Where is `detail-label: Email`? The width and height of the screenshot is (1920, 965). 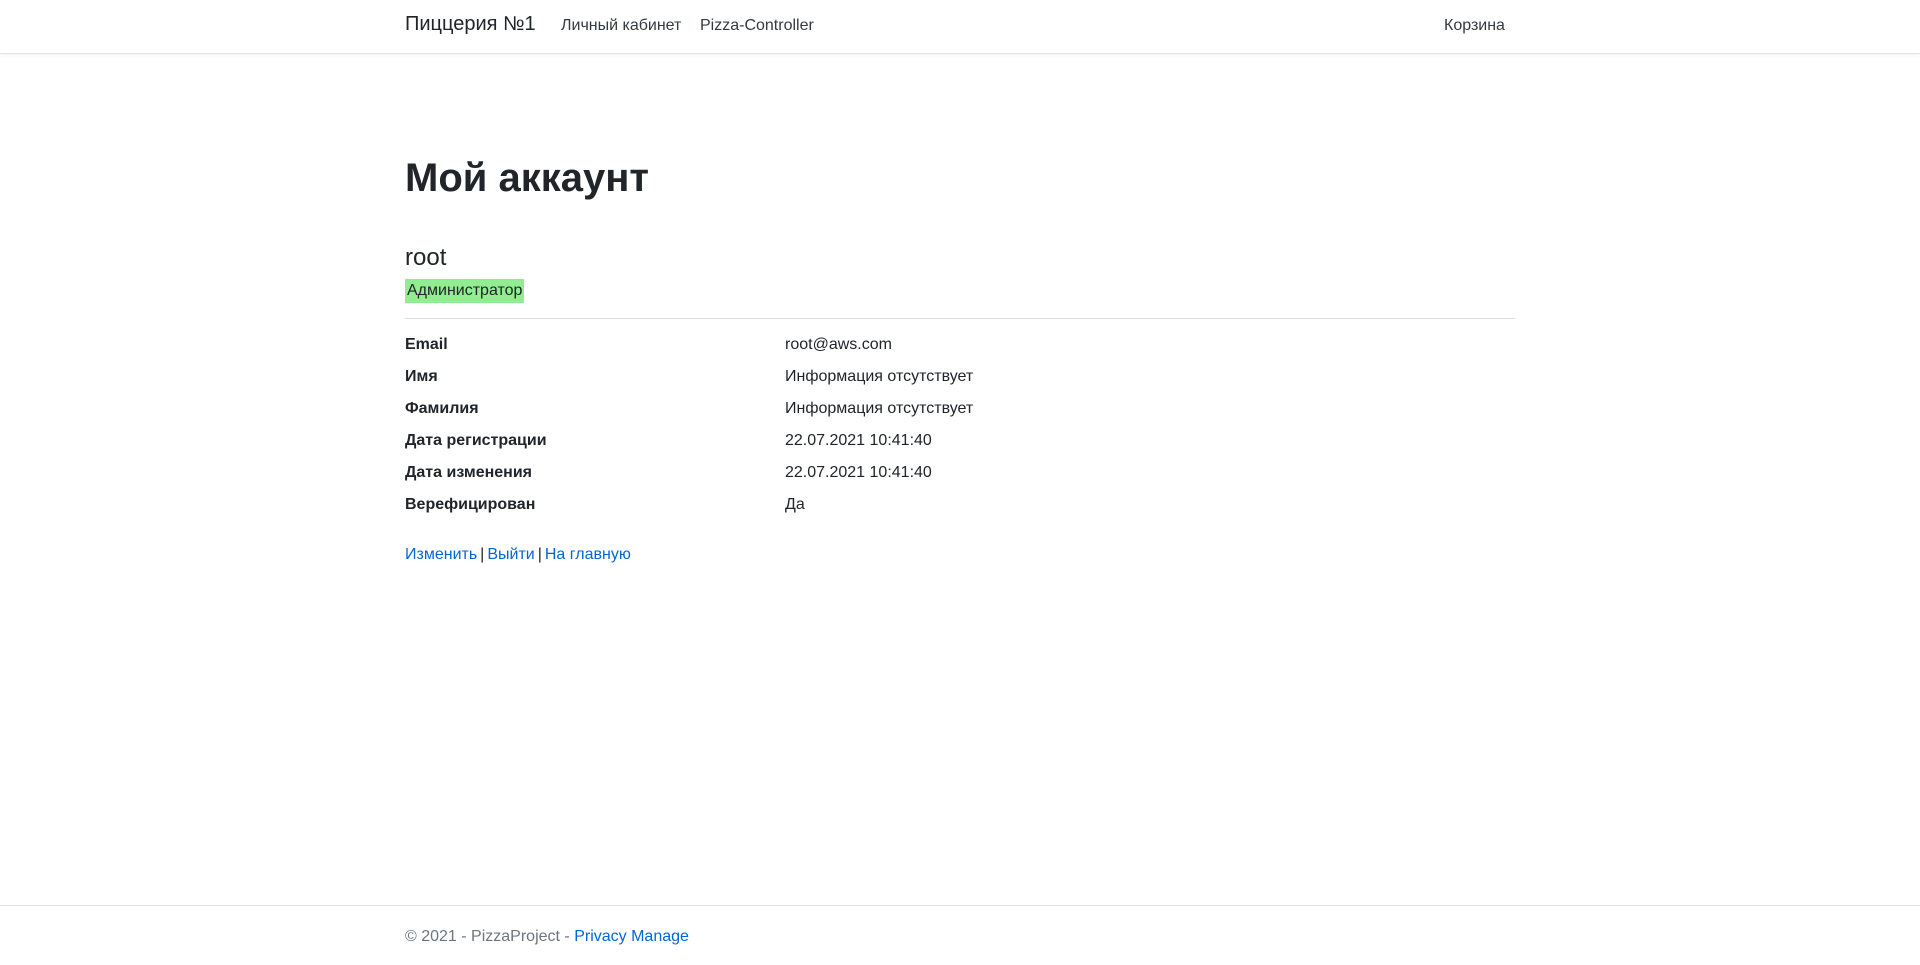 detail-label: Email is located at coordinates (426, 344).